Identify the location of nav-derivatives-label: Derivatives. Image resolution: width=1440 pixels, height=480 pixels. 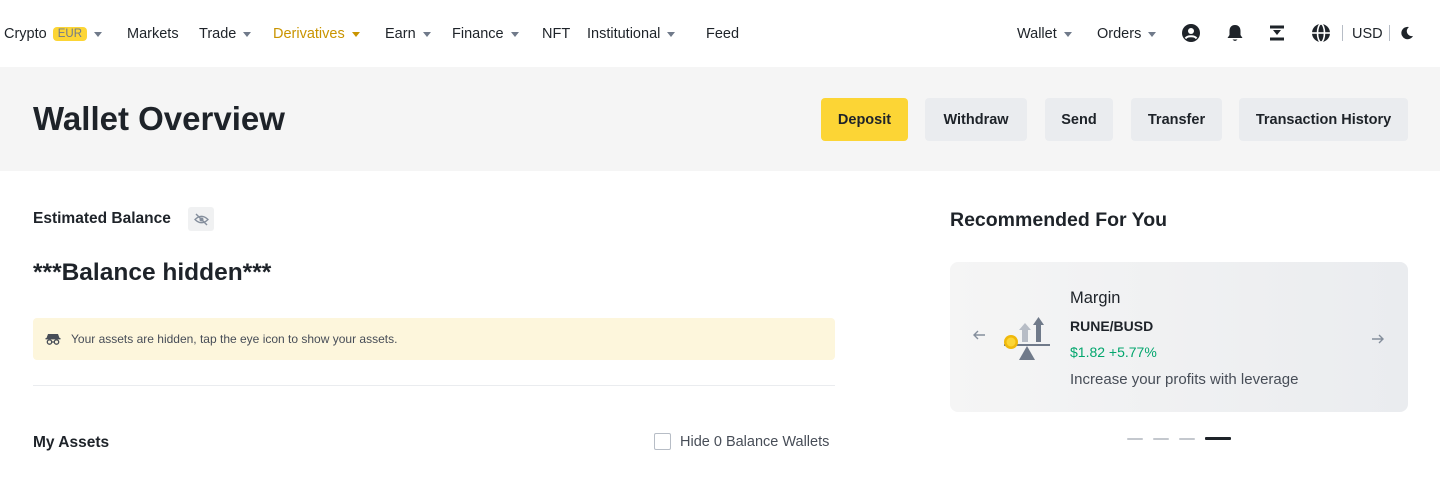
(309, 34).